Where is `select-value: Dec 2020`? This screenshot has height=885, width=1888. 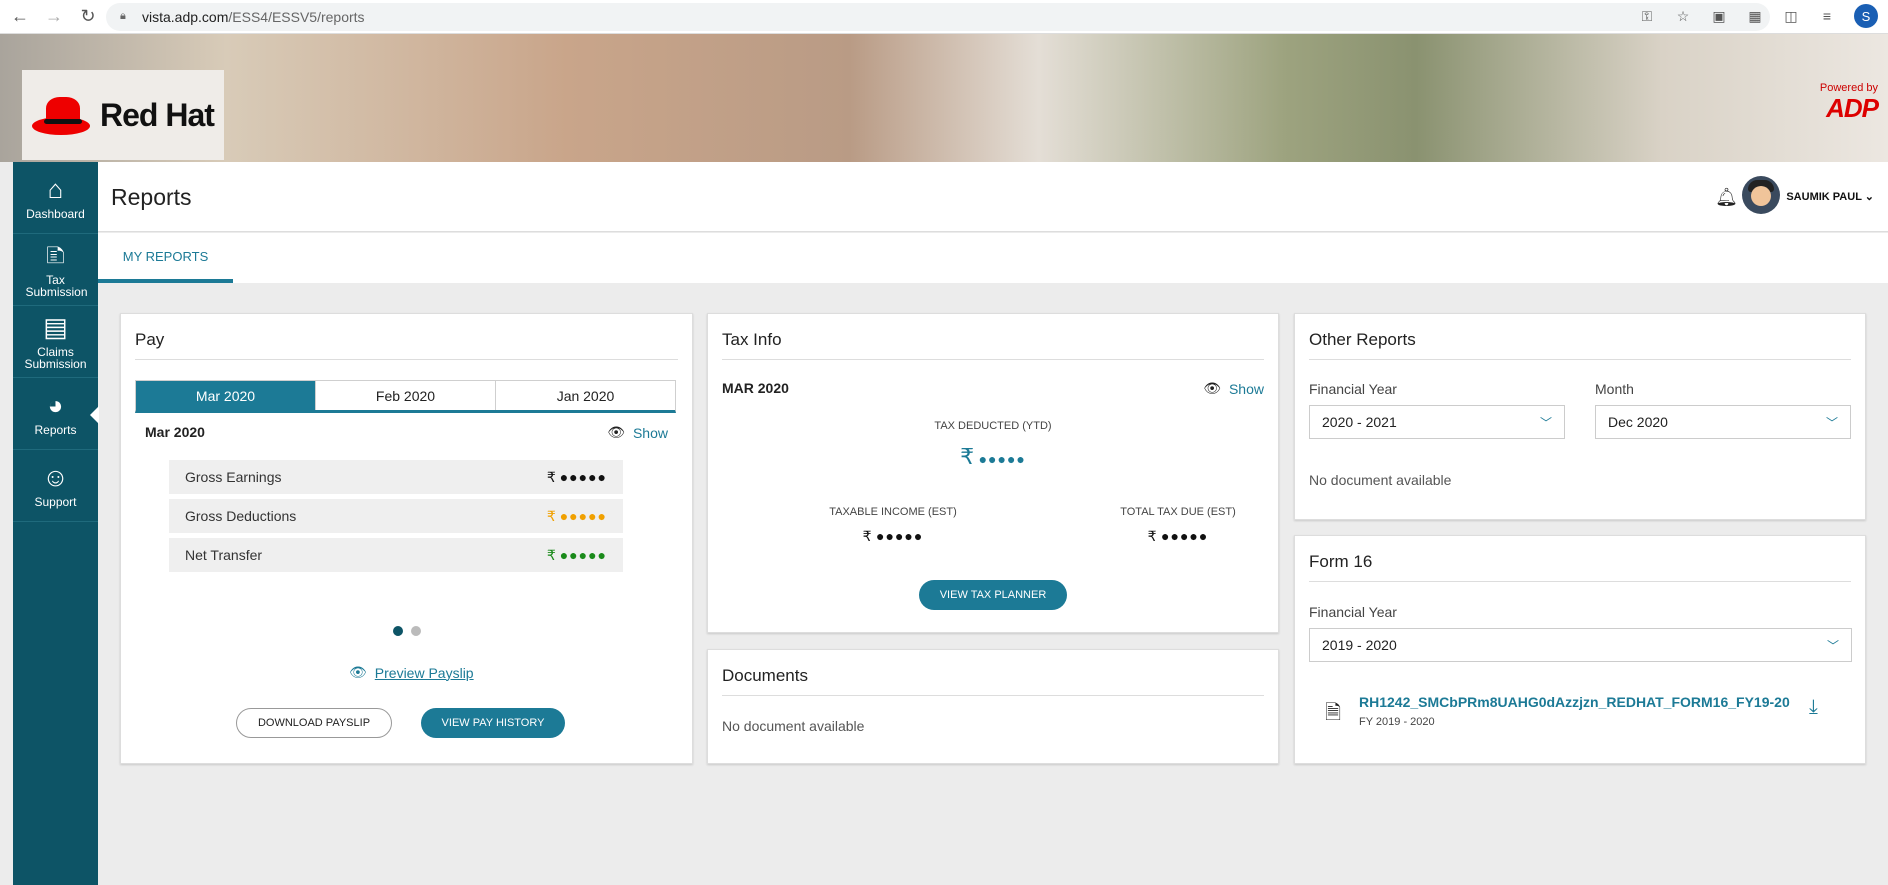 select-value: Dec 2020 is located at coordinates (1638, 422).